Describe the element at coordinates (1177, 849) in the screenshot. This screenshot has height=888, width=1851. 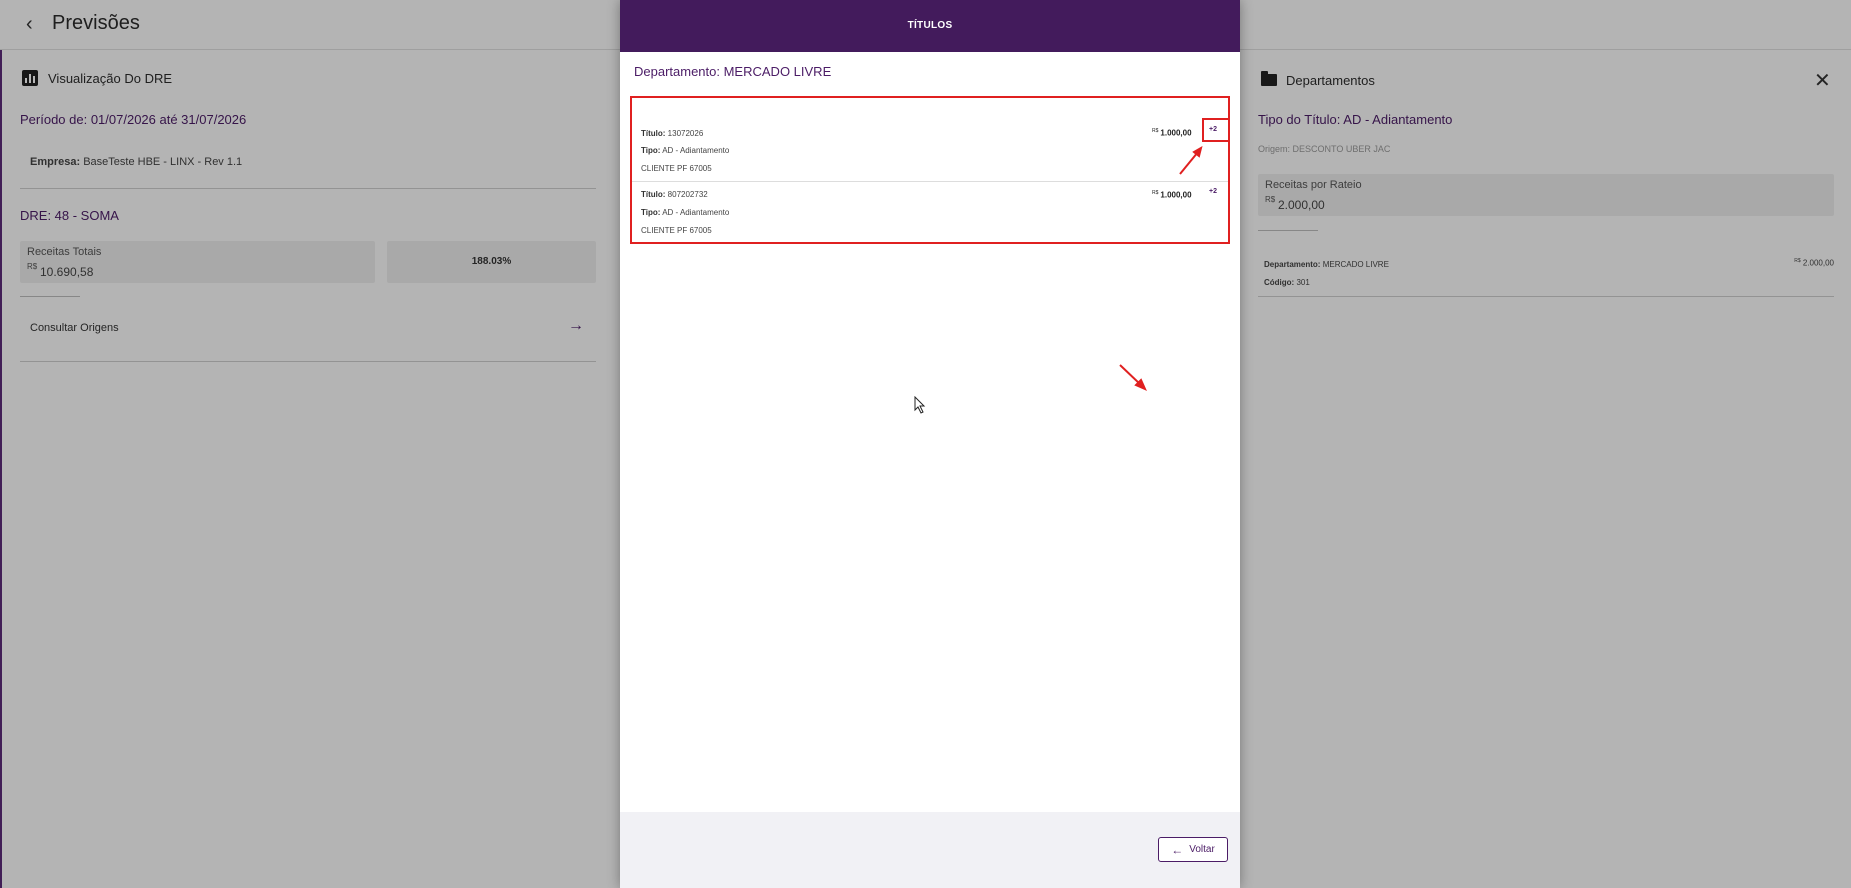
I see `arrow-left-icon: ←` at that location.